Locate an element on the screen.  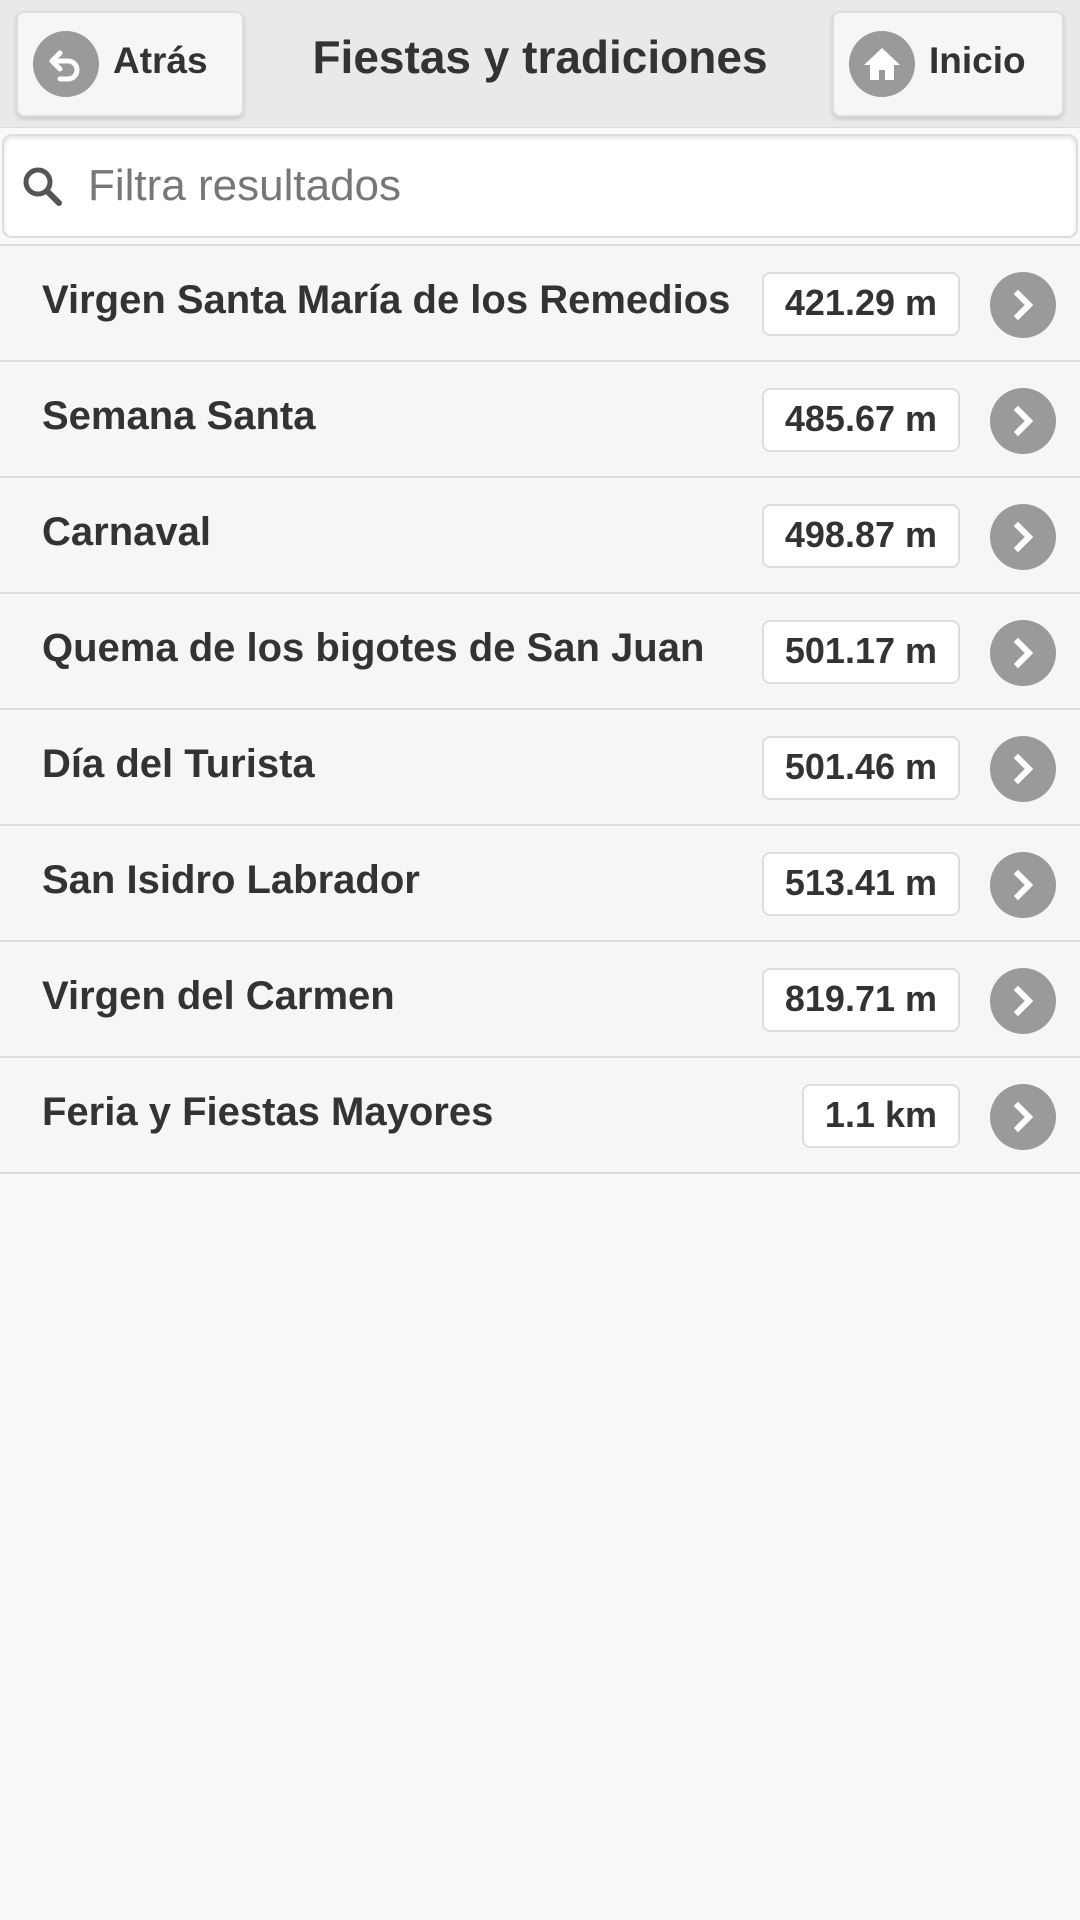
page-title: Fiestas y tradiciones is located at coordinates (540, 57).